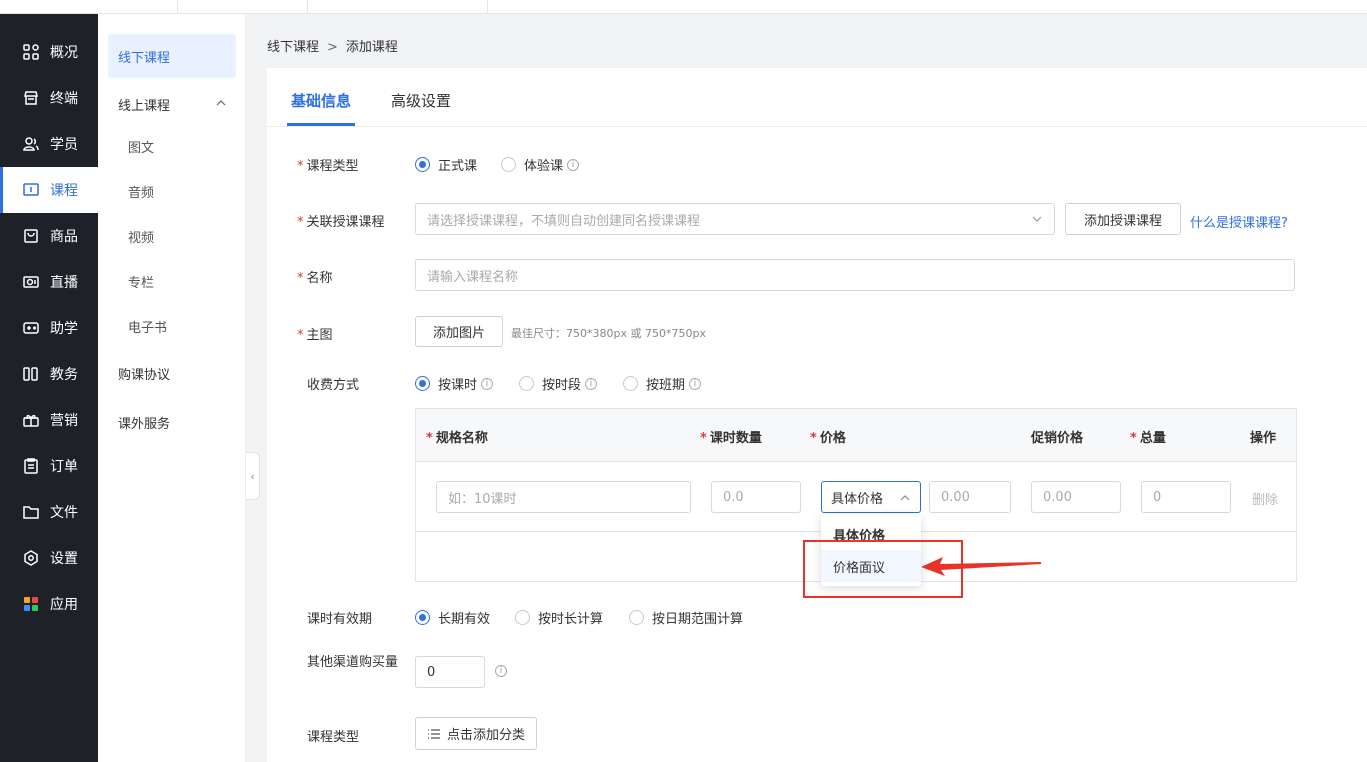 This screenshot has width=1367, height=762. I want to click on nav-label: 商品, so click(64, 237).